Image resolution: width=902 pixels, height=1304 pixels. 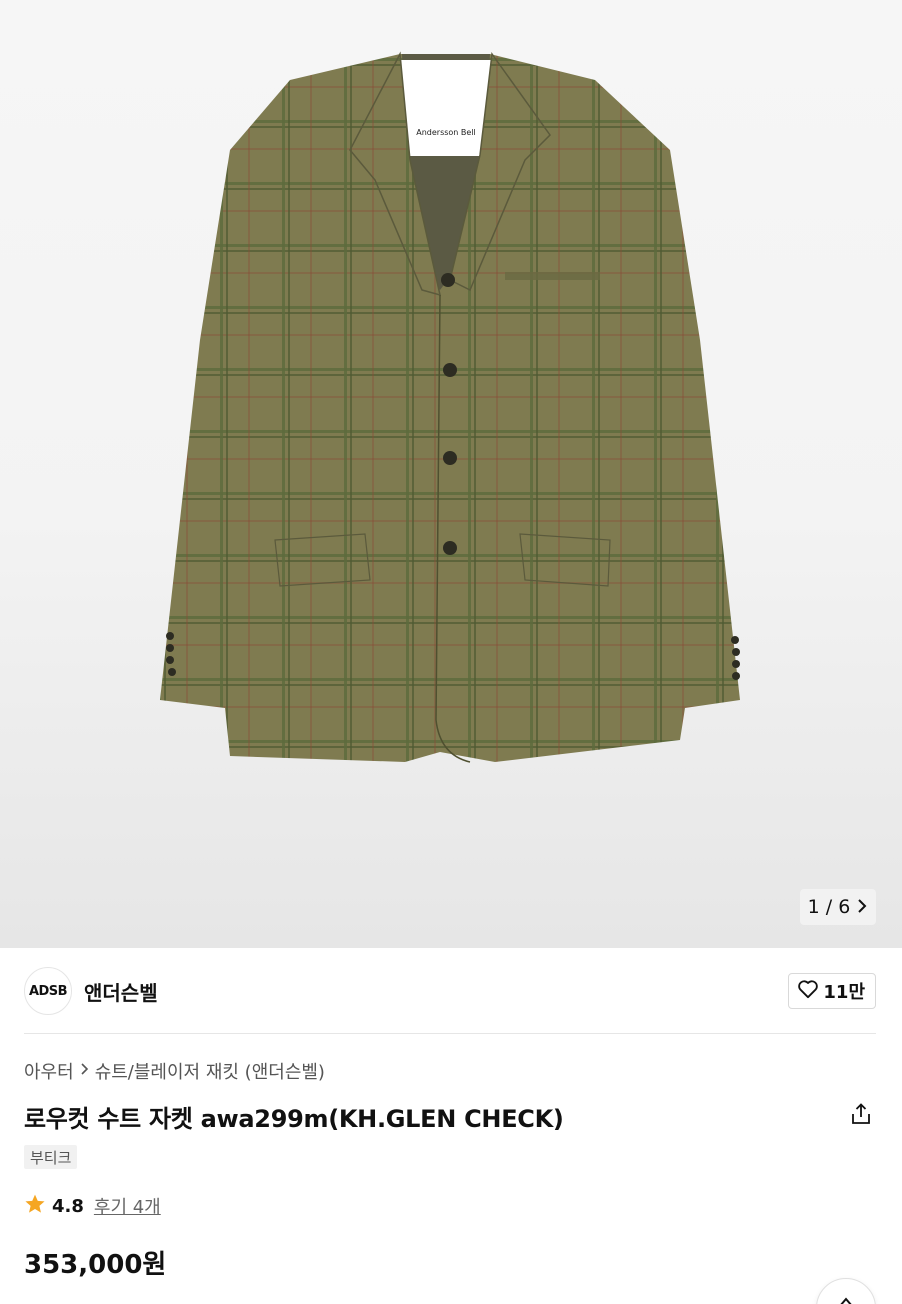 What do you see at coordinates (95, 1265) in the screenshot?
I see `product-price: 353,000원` at bounding box center [95, 1265].